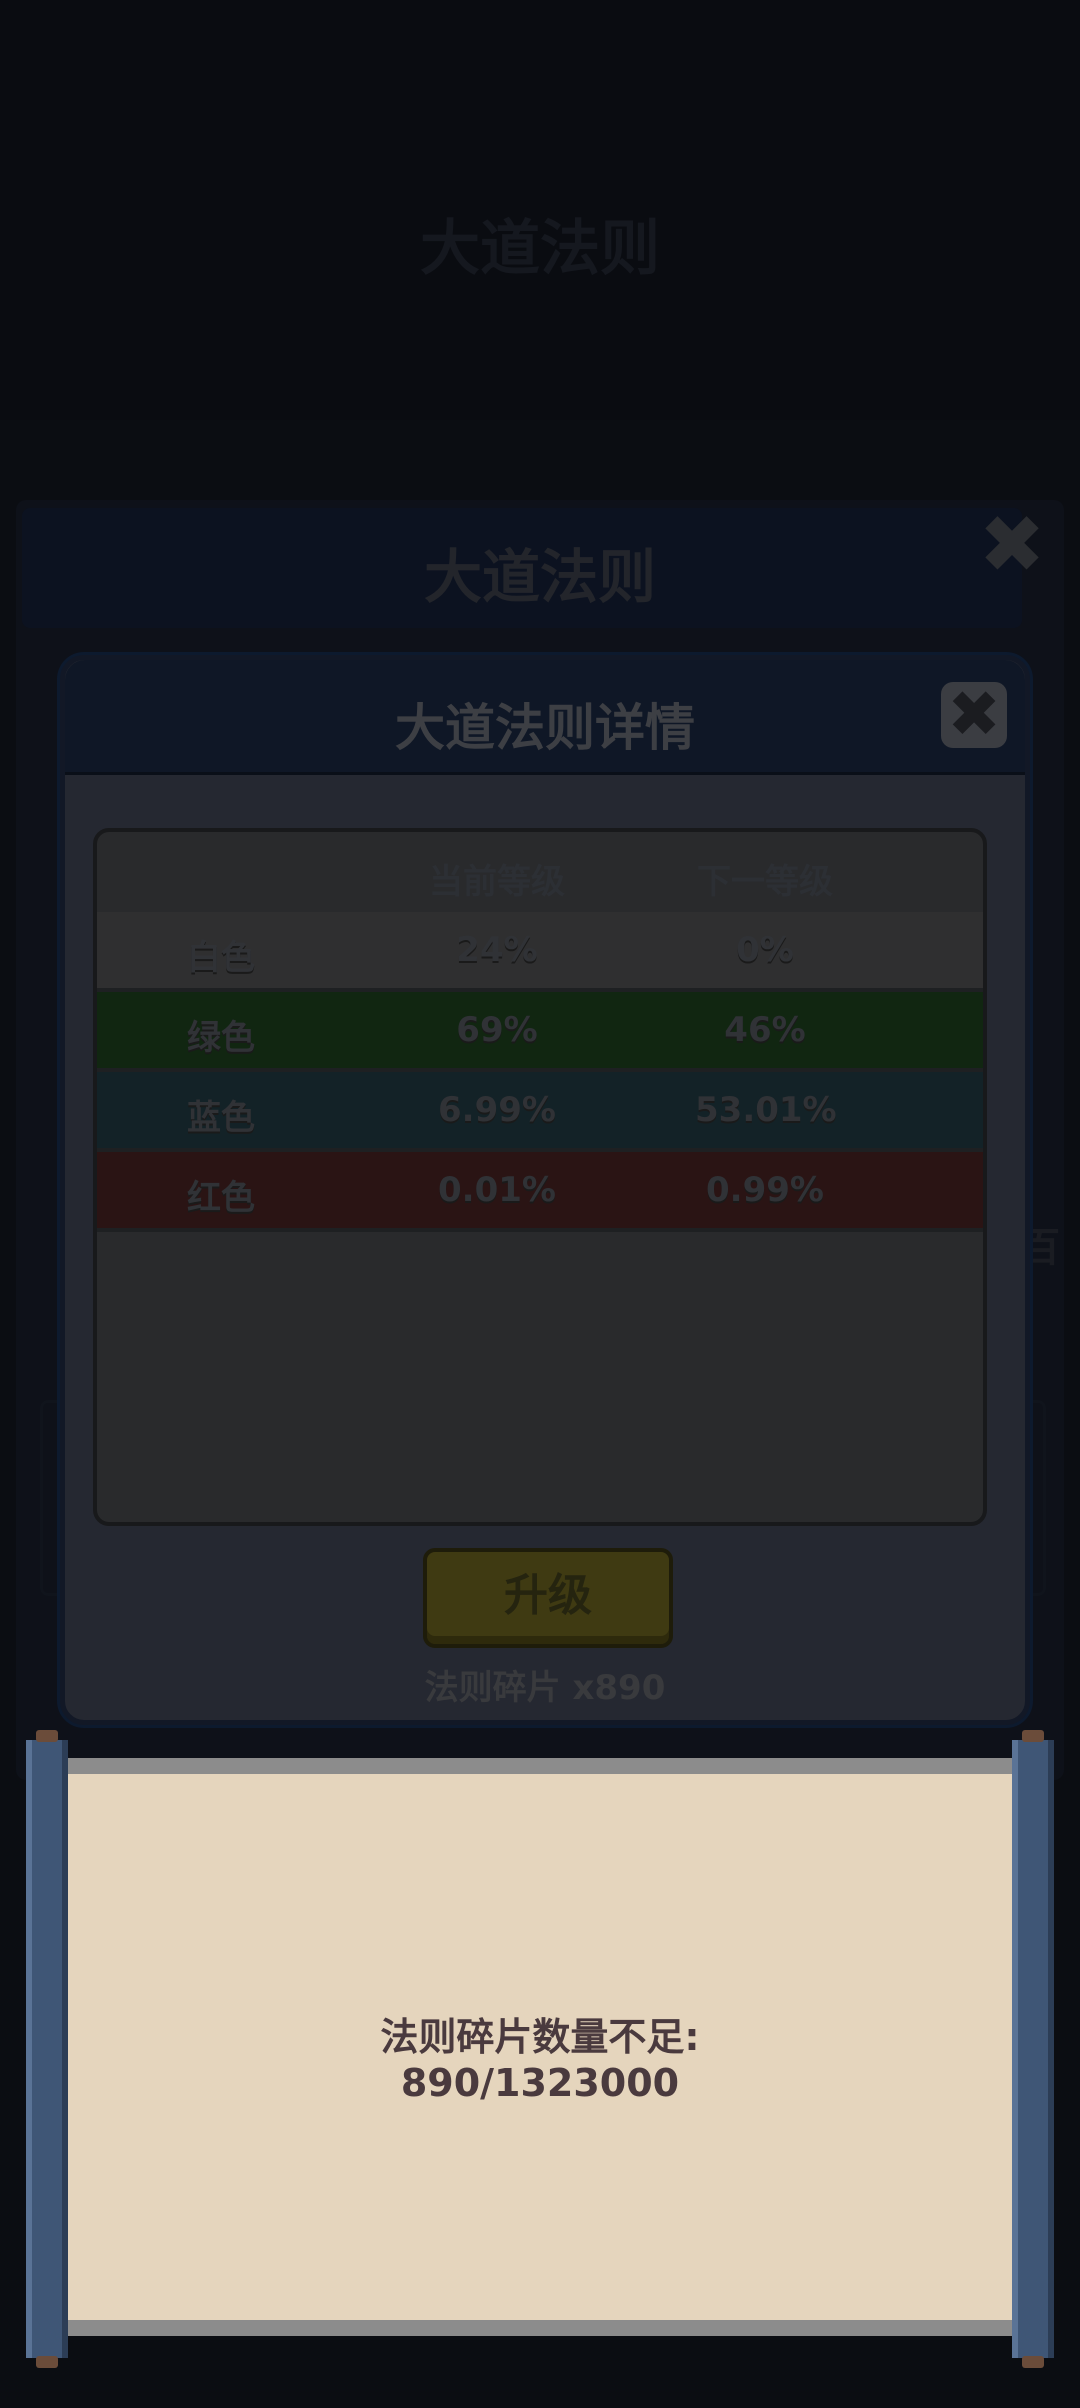  I want to click on table-row-red: 红色 0.01% 0.99%, so click(540, 1192).